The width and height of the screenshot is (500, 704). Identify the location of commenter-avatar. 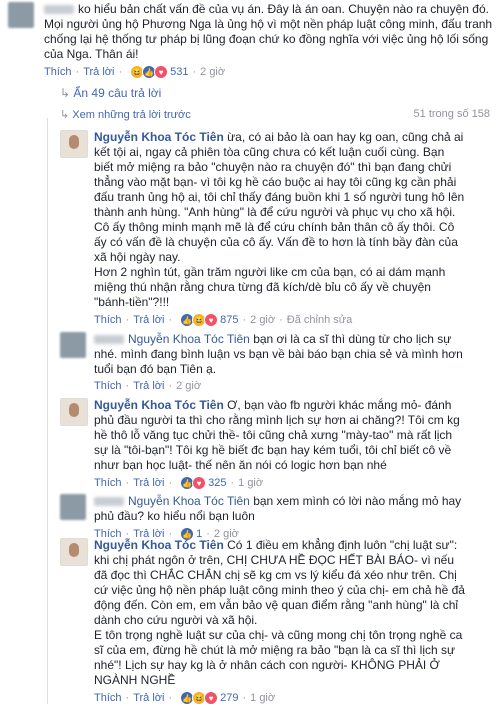
(21, 15).